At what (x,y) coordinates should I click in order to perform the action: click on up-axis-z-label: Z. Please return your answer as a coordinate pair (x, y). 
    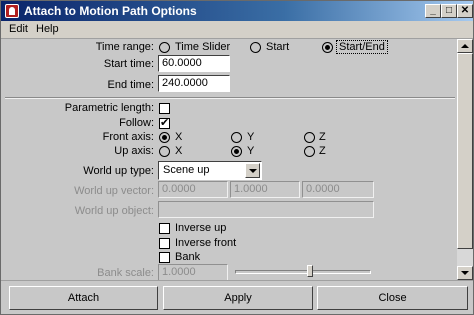
    Looking at the image, I should click on (322, 151).